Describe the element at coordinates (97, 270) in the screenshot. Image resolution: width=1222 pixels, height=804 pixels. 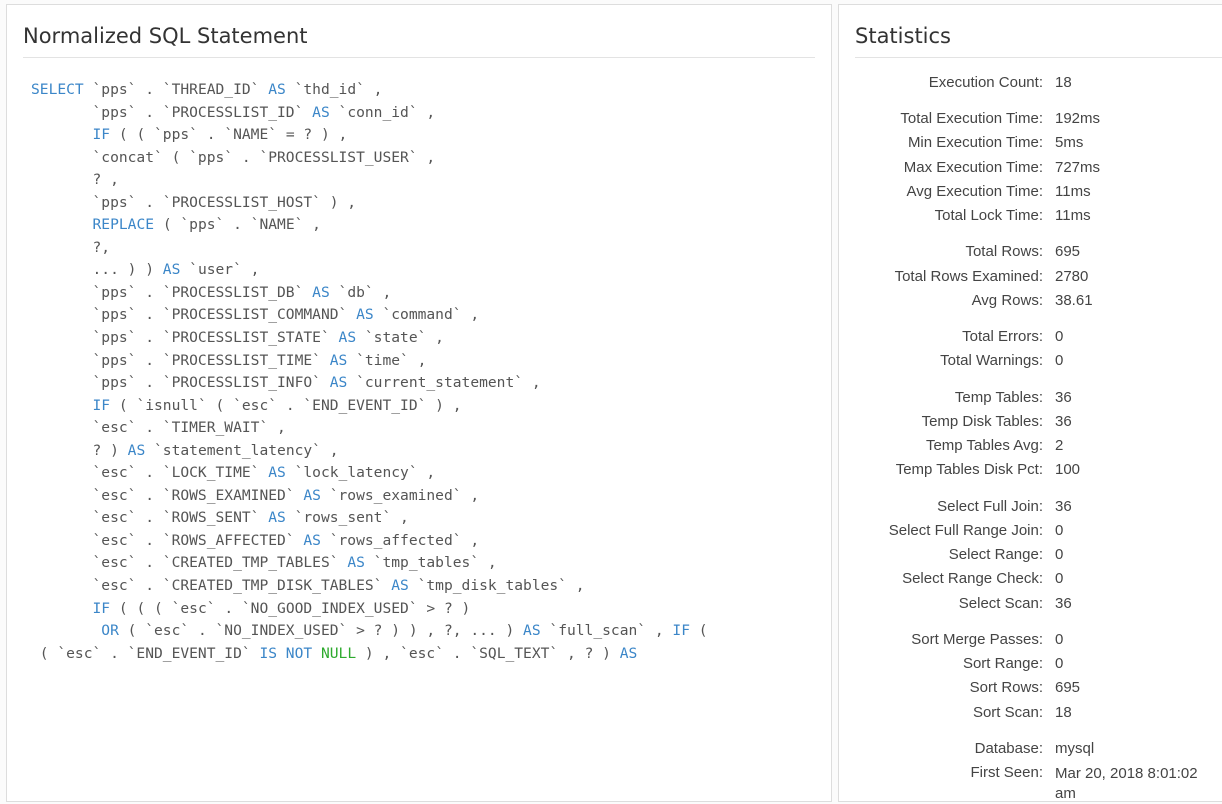
I see `sql-text: ... ) )` at that location.